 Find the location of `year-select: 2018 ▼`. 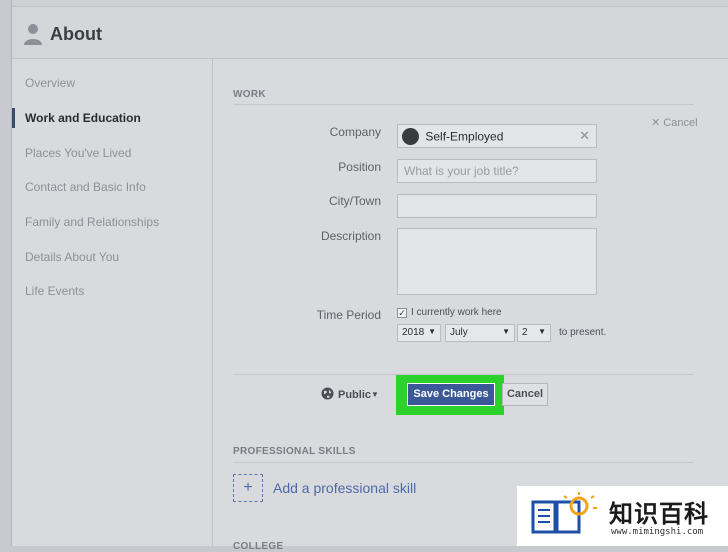

year-select: 2018 ▼ is located at coordinates (419, 333).